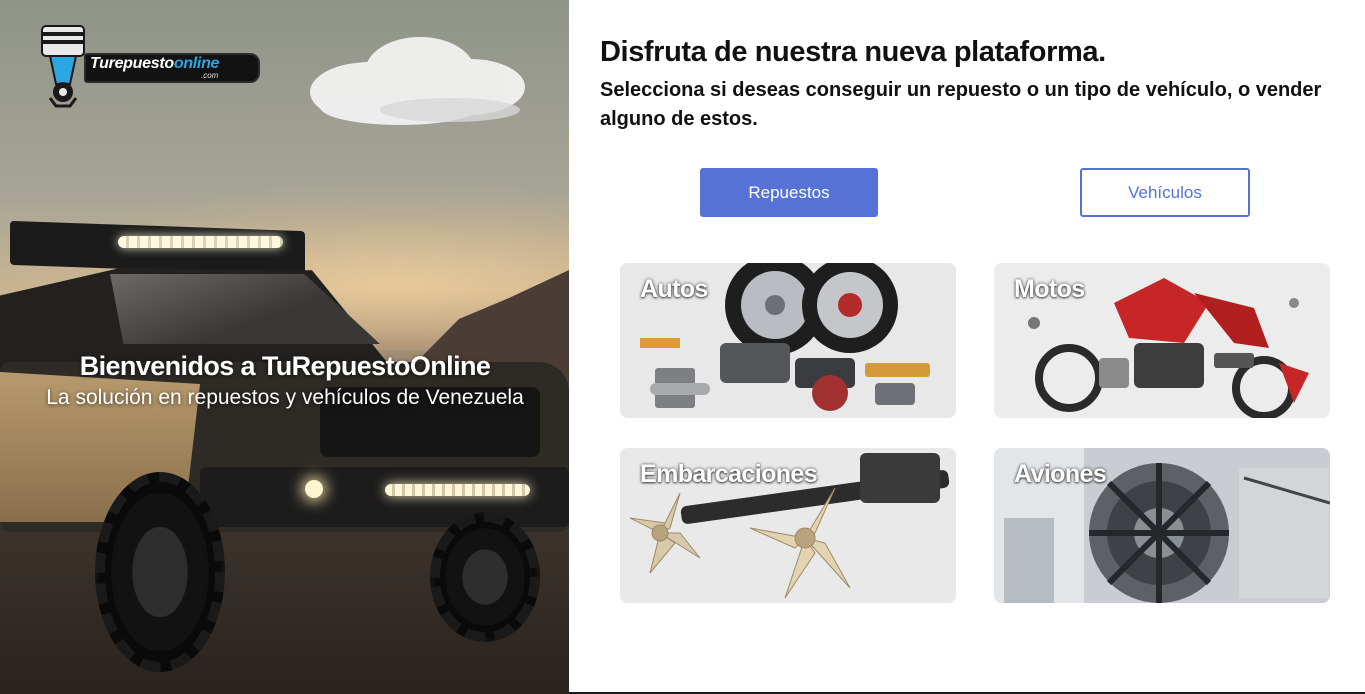 Image resolution: width=1365 pixels, height=694 pixels. I want to click on category-card-embarcaciones: Embarcaciones, so click(788, 525).